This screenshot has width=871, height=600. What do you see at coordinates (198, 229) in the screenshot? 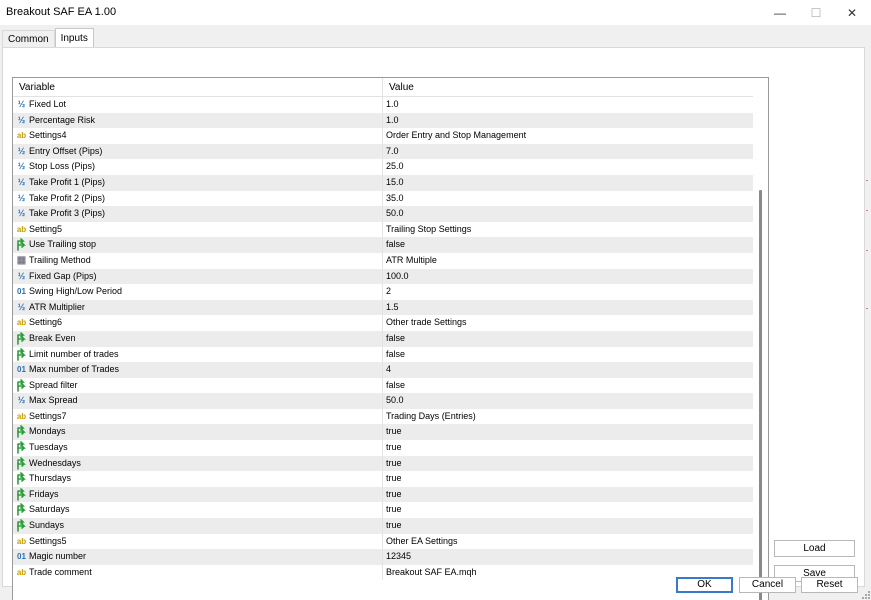
I see `variable-cell: ab Setting5` at bounding box center [198, 229].